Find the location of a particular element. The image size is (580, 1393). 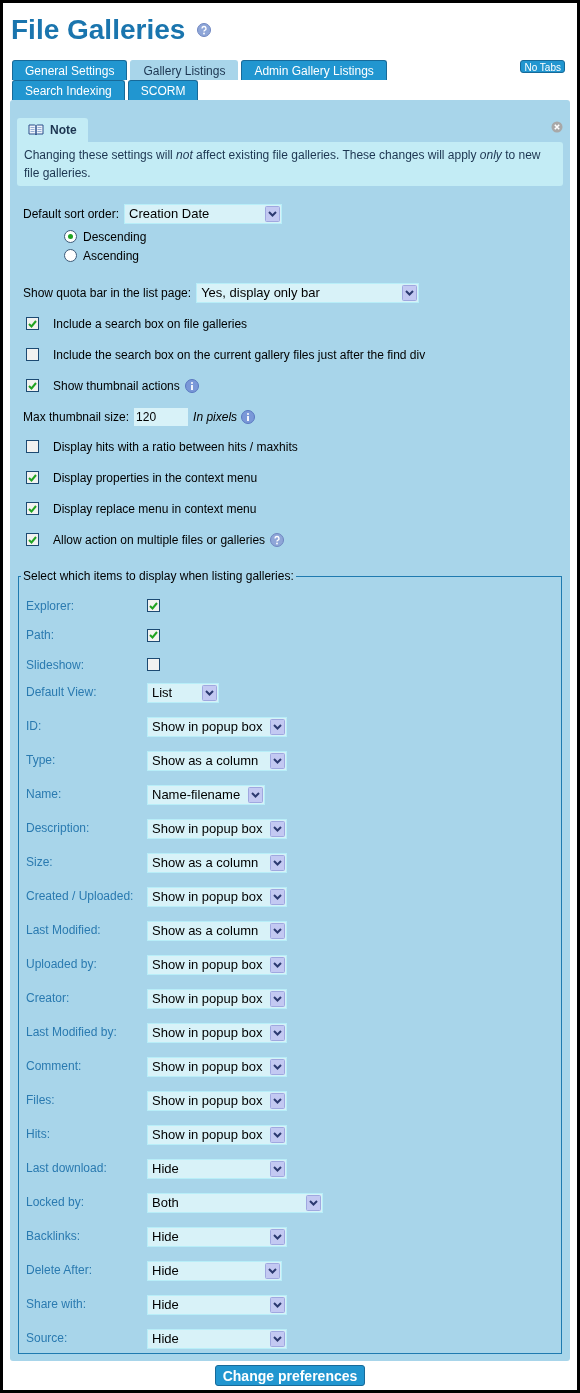

dropdown: List is located at coordinates (183, 692).